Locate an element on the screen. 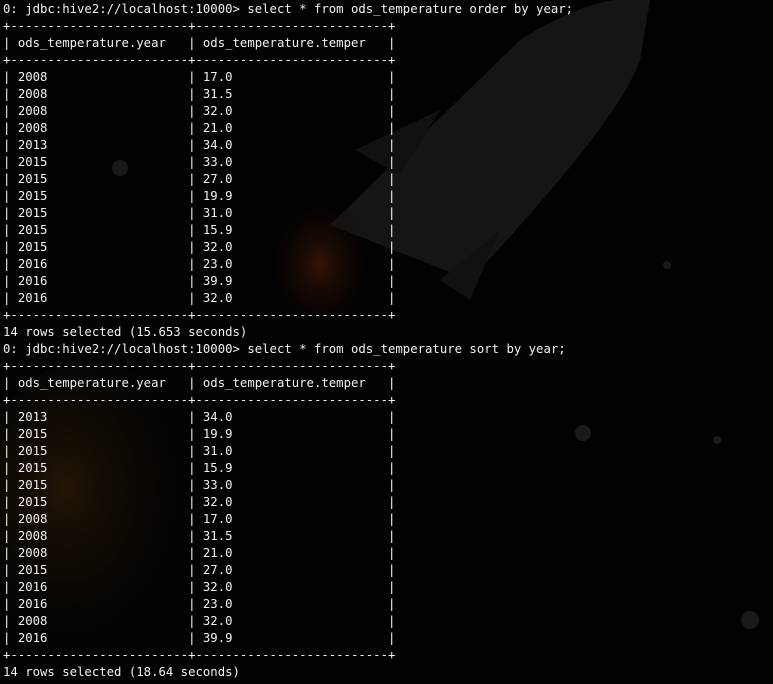 This screenshot has width=773, height=684. table-row: | 2013 | 34.0 | is located at coordinates (199, 417).